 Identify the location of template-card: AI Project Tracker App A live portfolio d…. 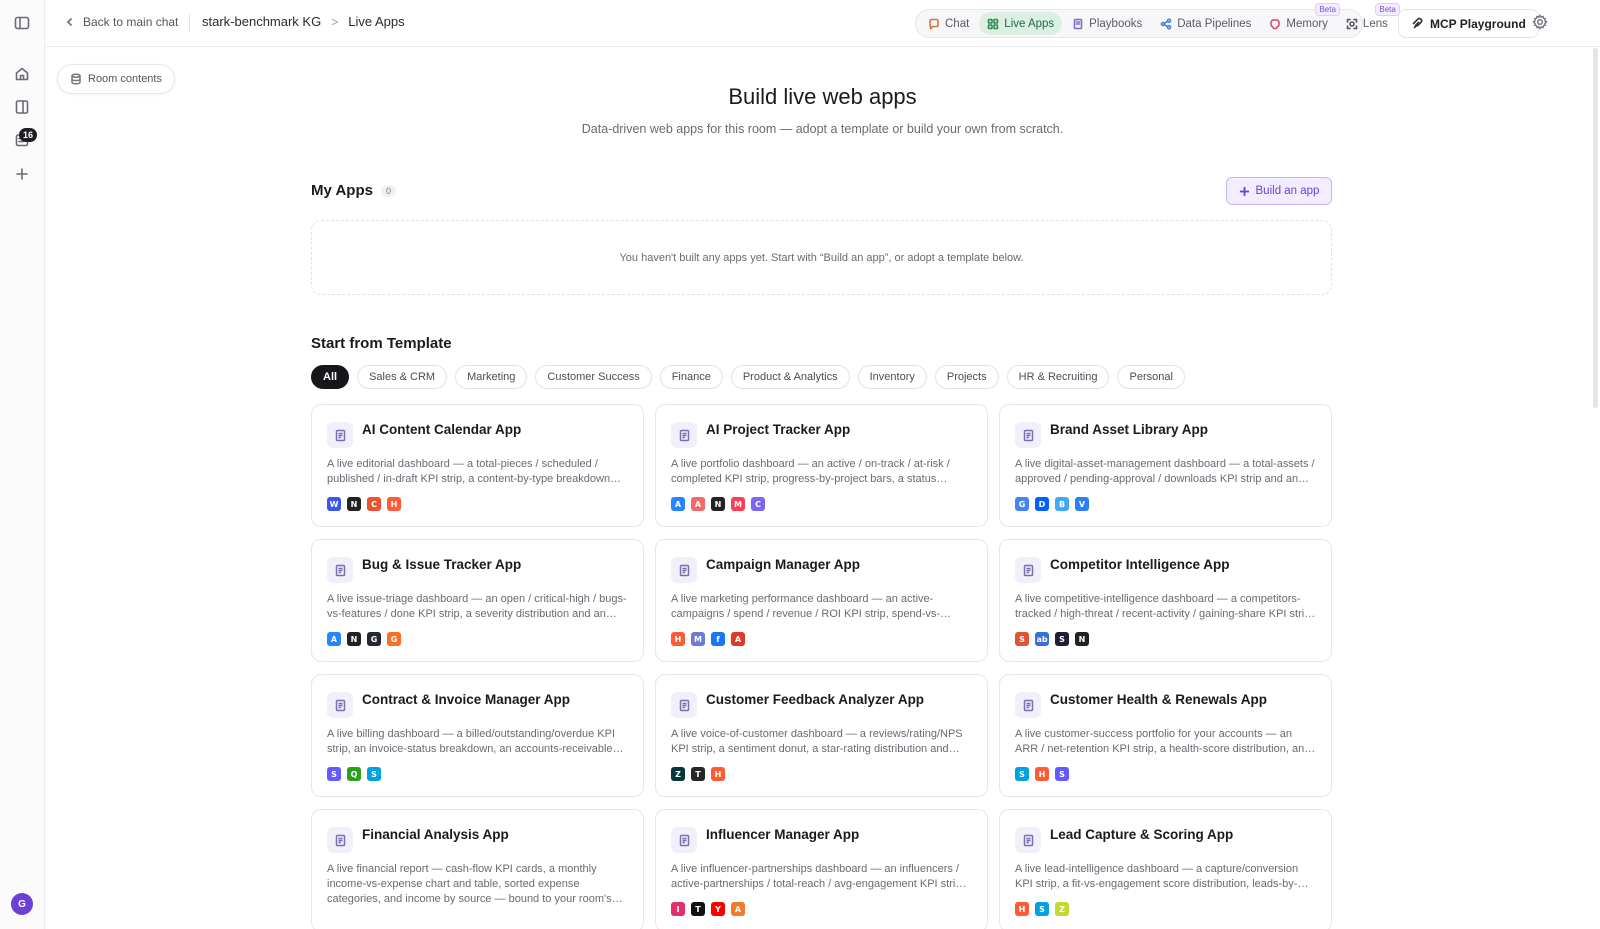
(821, 465).